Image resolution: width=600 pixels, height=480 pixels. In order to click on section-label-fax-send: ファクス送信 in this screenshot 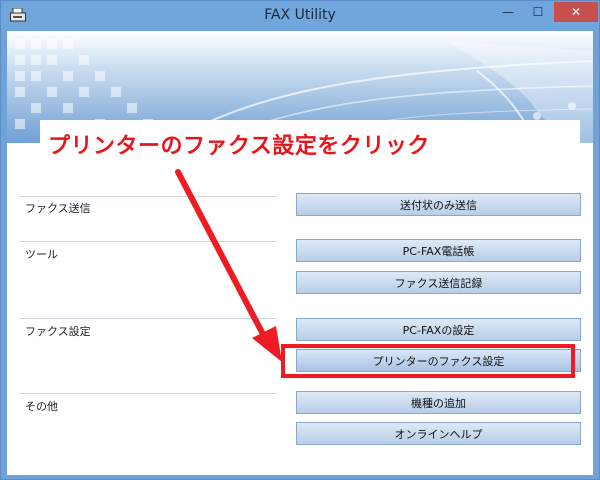, I will do `click(58, 208)`.